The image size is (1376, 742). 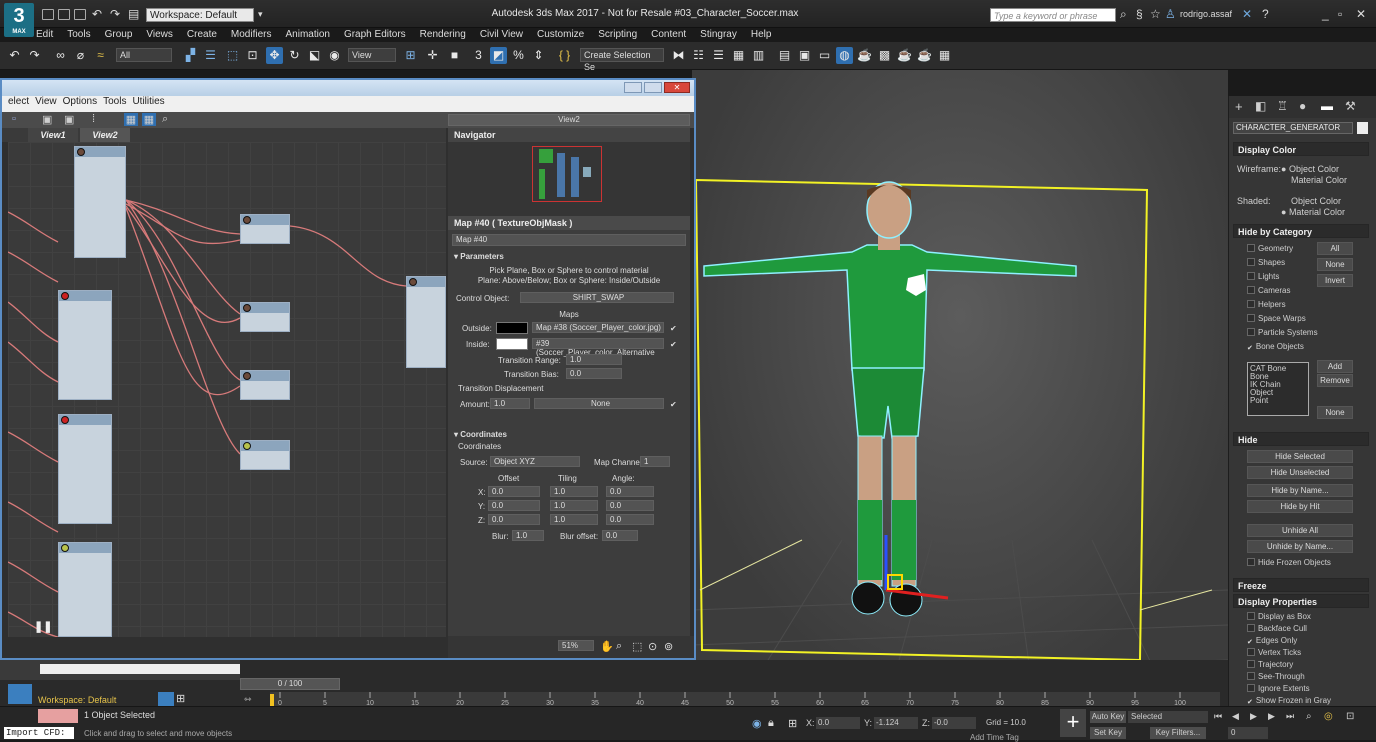 I want to click on ignore-extents-checkbox: Ignore Extents, so click(x=1278, y=688).